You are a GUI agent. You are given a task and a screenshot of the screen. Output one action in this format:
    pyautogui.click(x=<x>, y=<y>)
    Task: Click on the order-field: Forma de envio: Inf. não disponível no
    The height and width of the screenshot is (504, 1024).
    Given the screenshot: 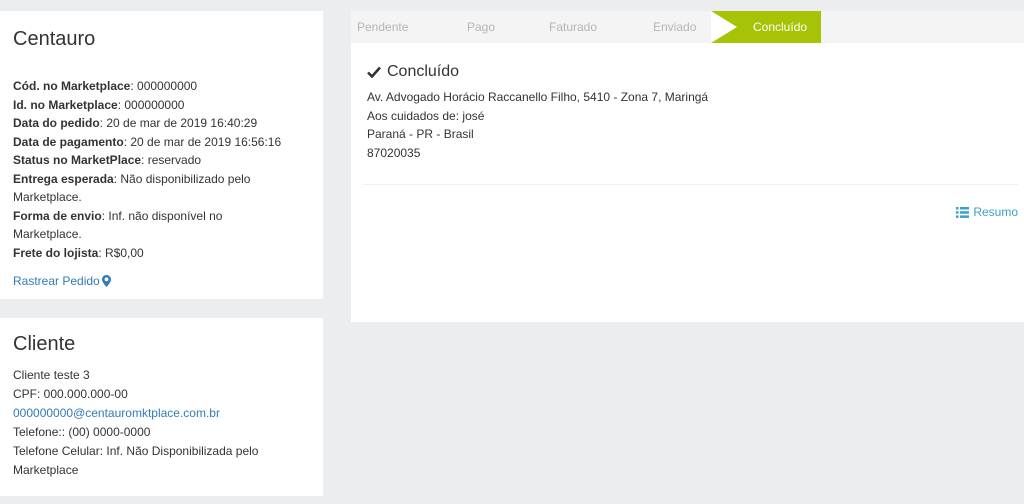 What is the action you would take?
    pyautogui.click(x=118, y=215)
    